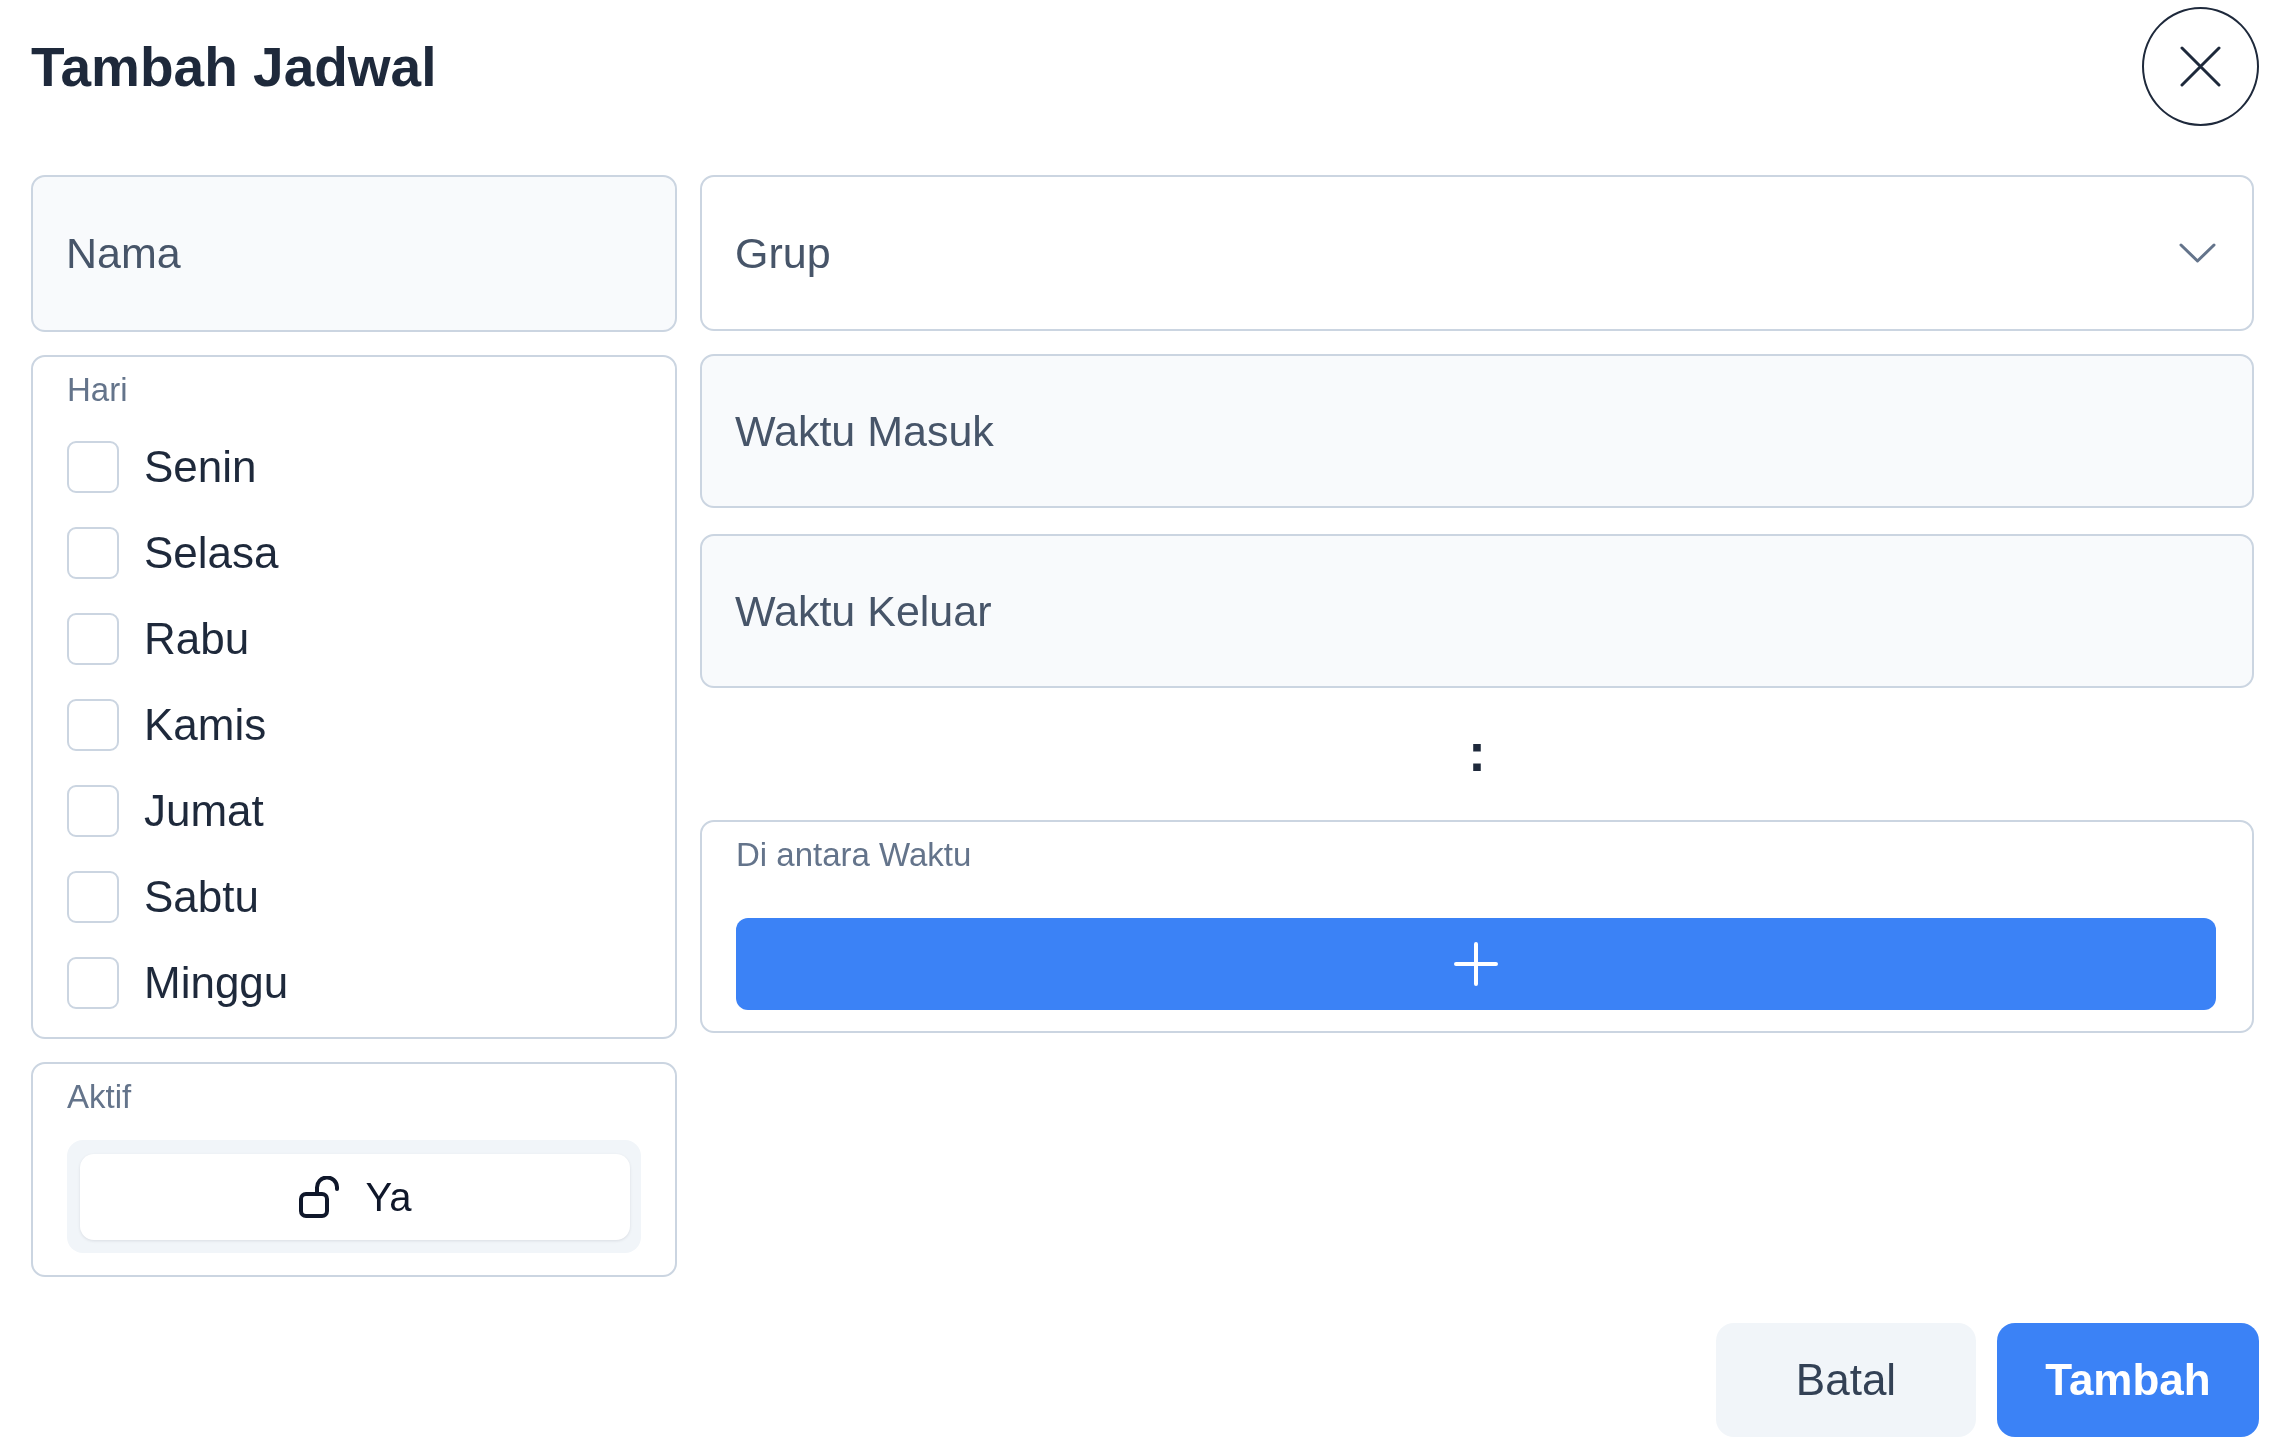 This screenshot has height=1455, width=2274. I want to click on checkbox-label: Rabu, so click(197, 639).